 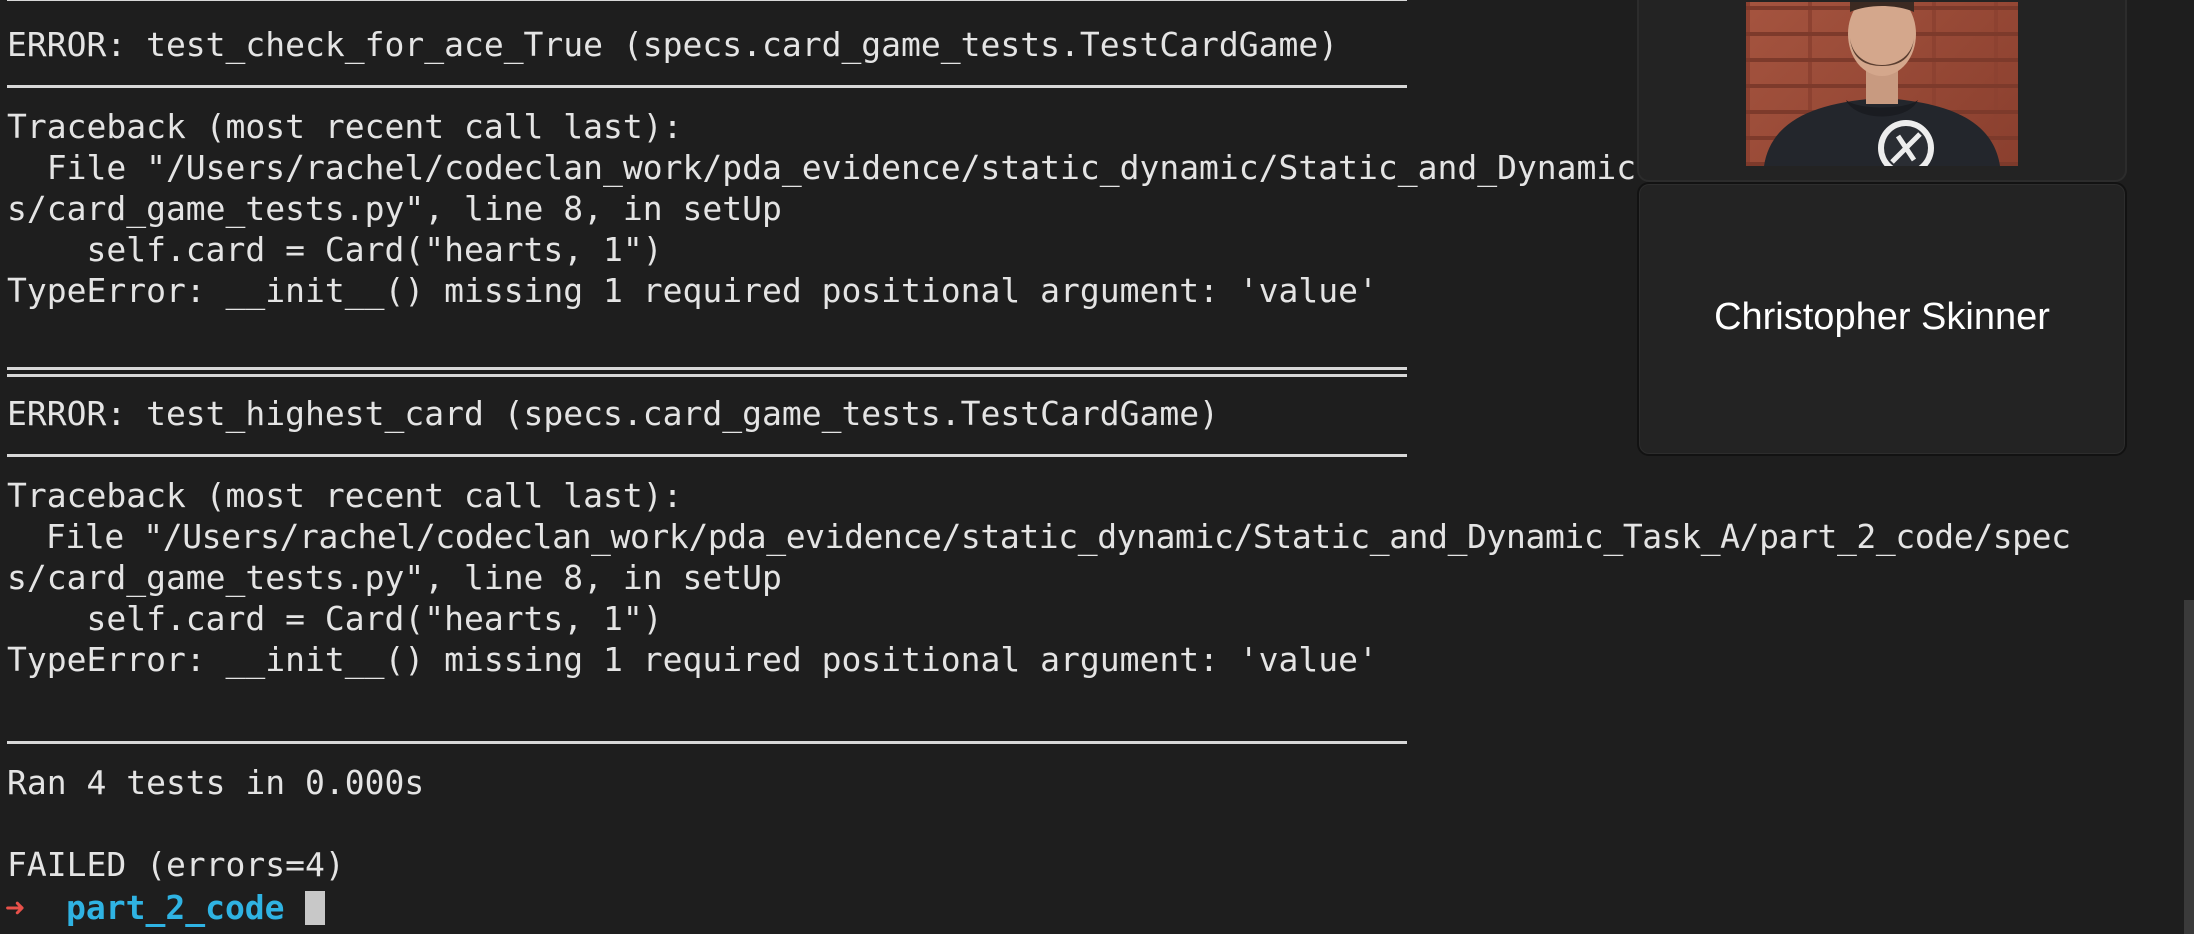 I want to click on participant-video-feed, so click(x=1882, y=84).